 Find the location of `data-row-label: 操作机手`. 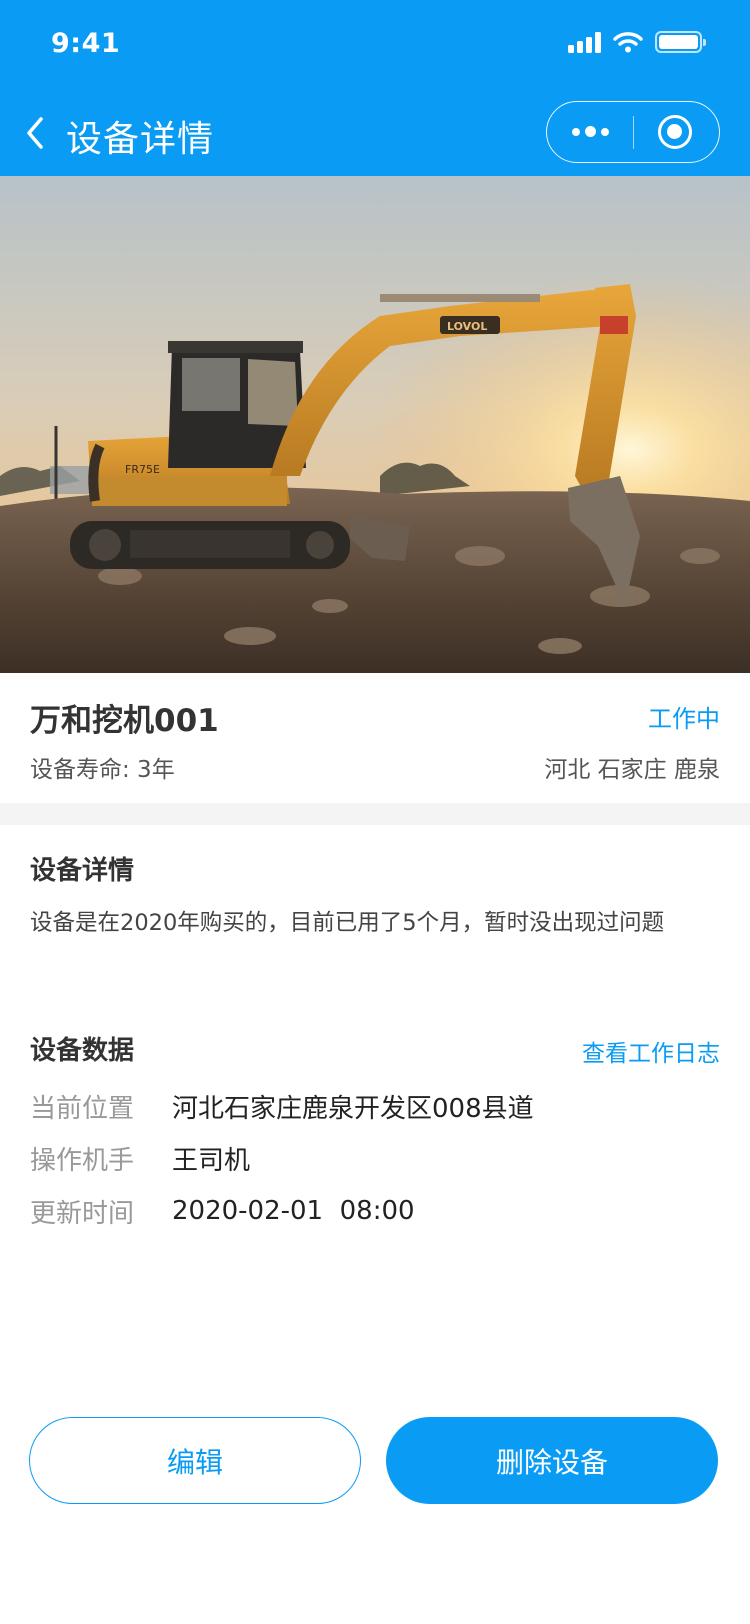

data-row-label: 操作机手 is located at coordinates (82, 1160).